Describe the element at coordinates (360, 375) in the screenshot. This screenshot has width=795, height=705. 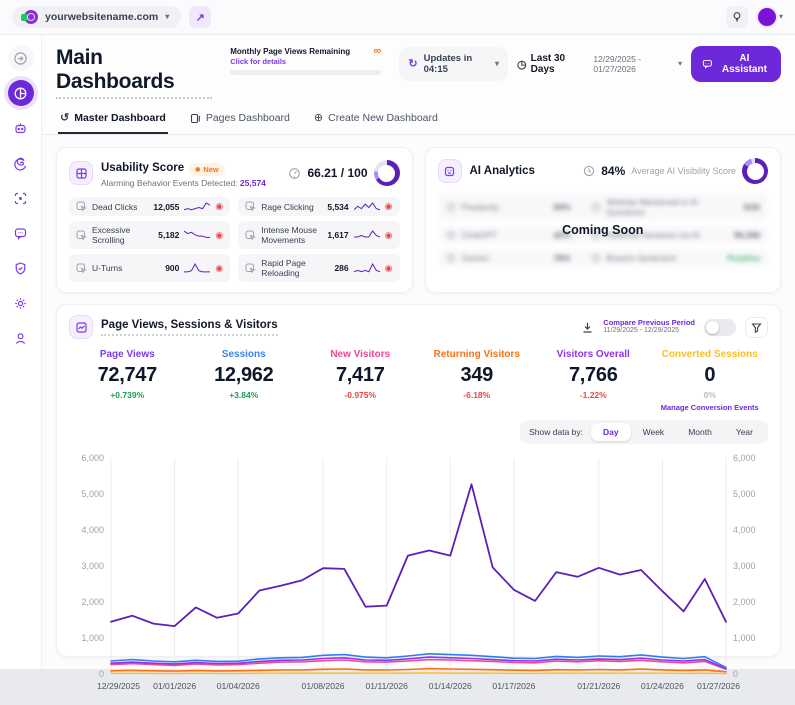
I see `metric-value: 7,417` at that location.